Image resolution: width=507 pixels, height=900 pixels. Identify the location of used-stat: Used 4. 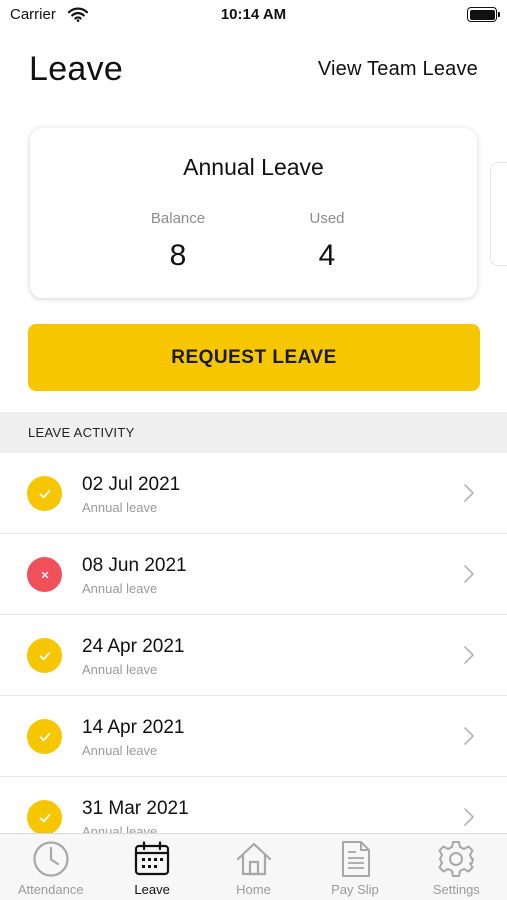
(327, 241).